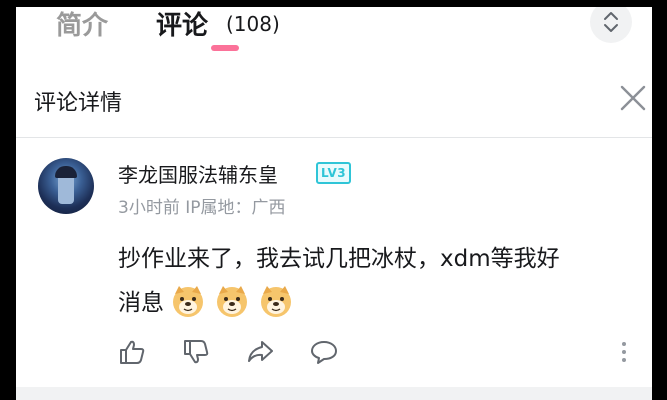 The width and height of the screenshot is (667, 400). Describe the element at coordinates (253, 24) in the screenshot. I see `comments-count: (108)` at that location.